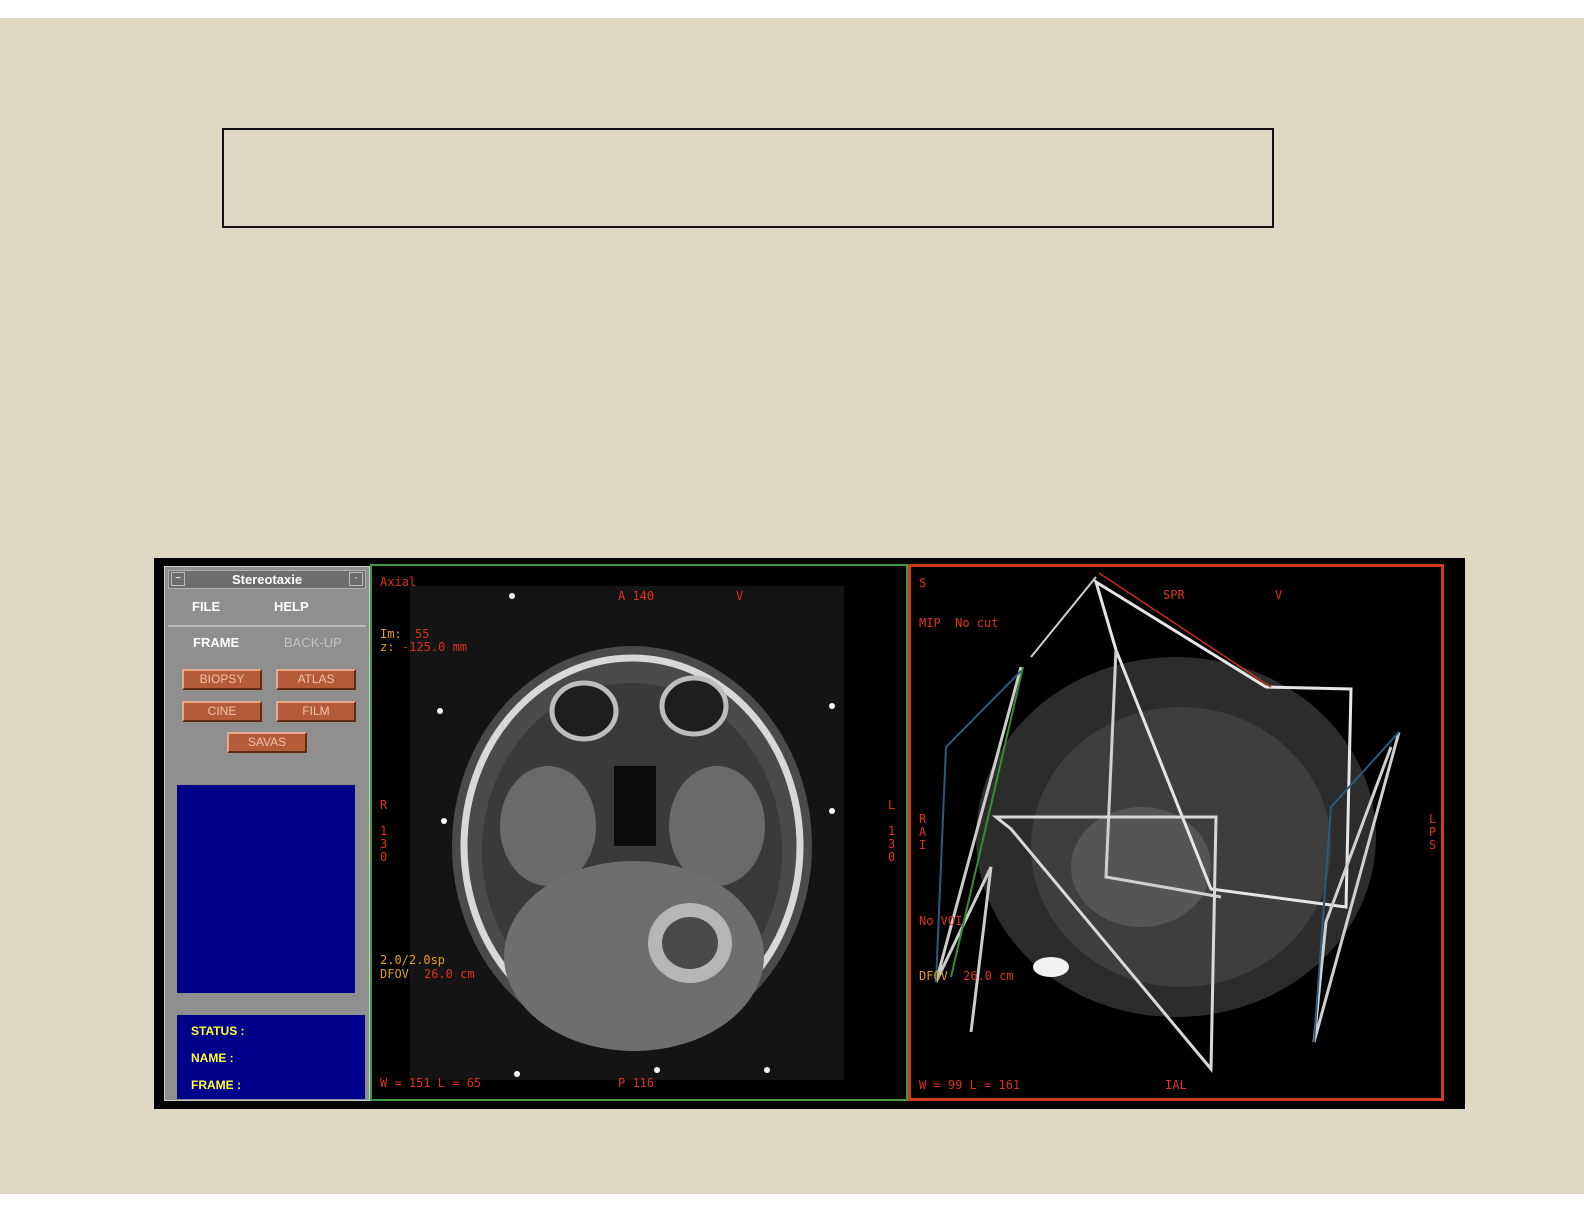 This screenshot has width=1584, height=1224. What do you see at coordinates (271, 1057) in the screenshot?
I see `status-panel: STATUS : NAME : FRAME :` at bounding box center [271, 1057].